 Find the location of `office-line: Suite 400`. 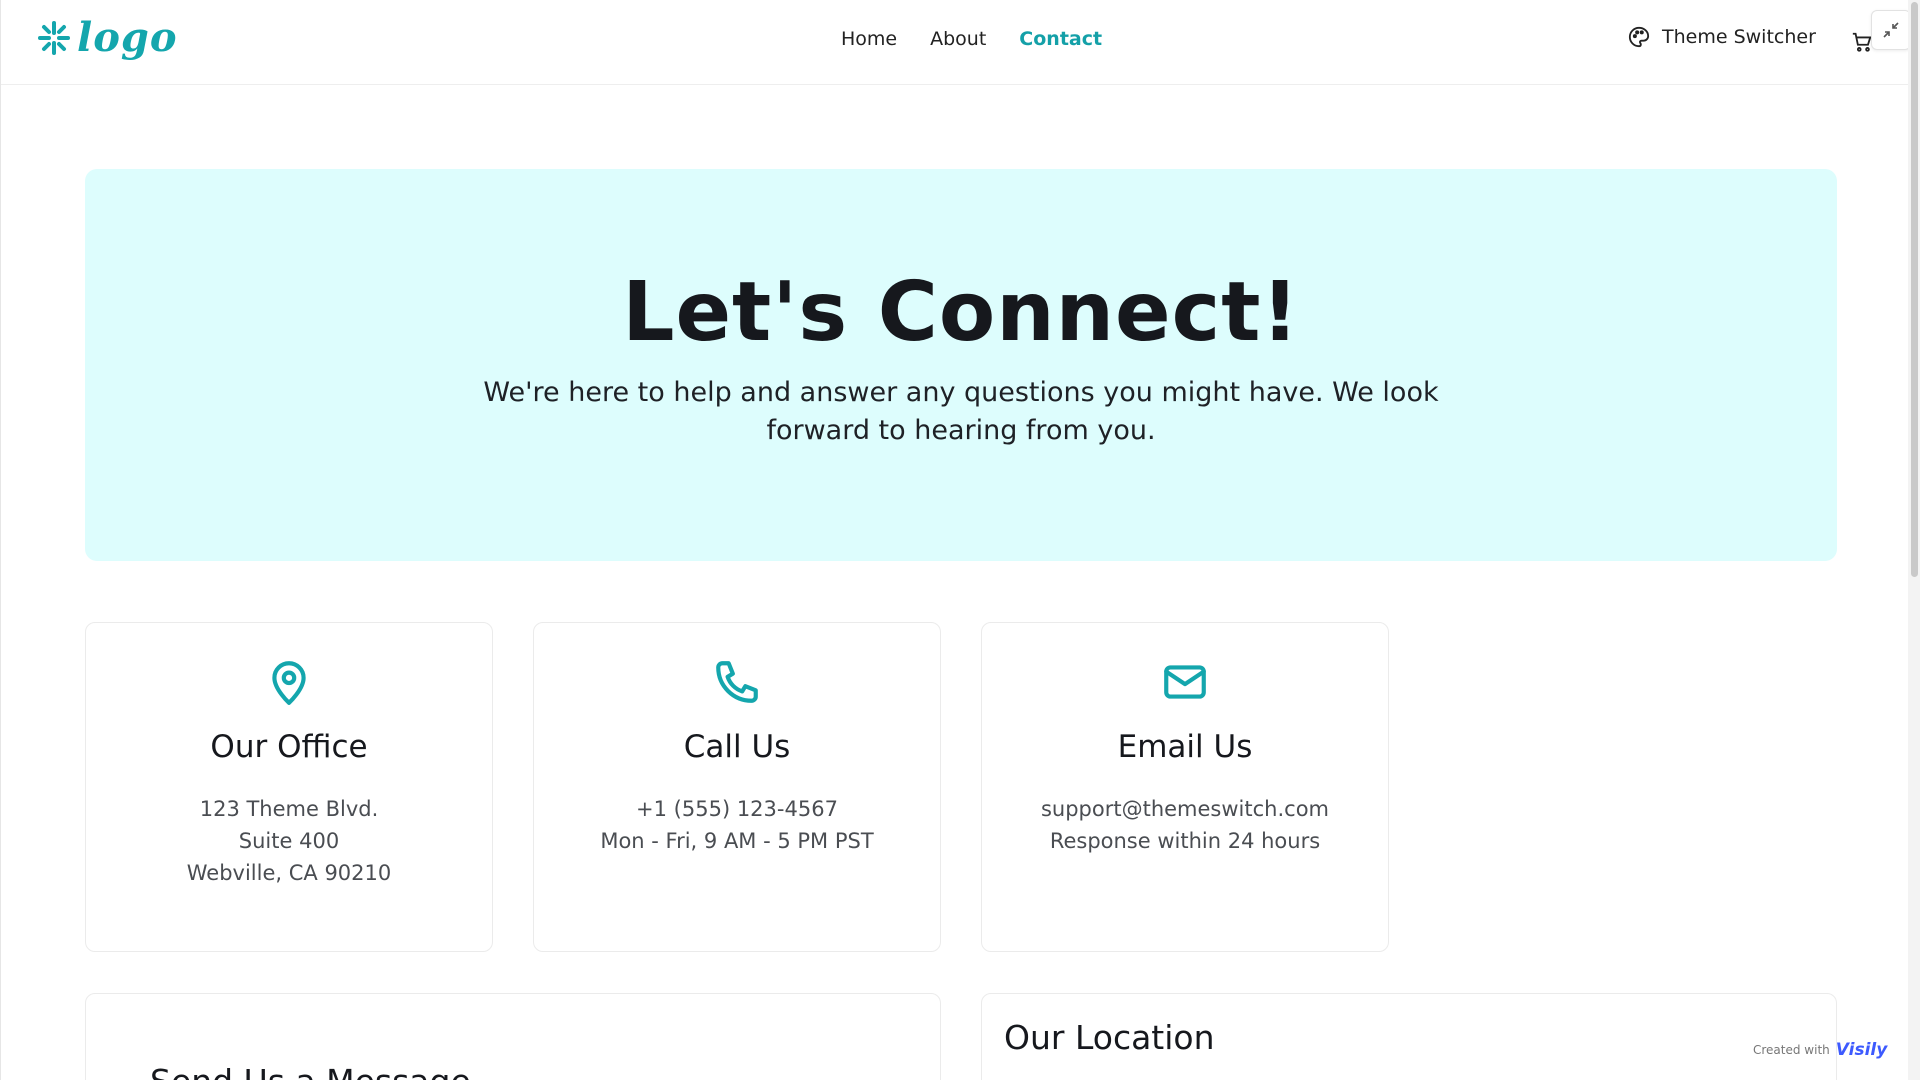

office-line: Suite 400 is located at coordinates (289, 841).